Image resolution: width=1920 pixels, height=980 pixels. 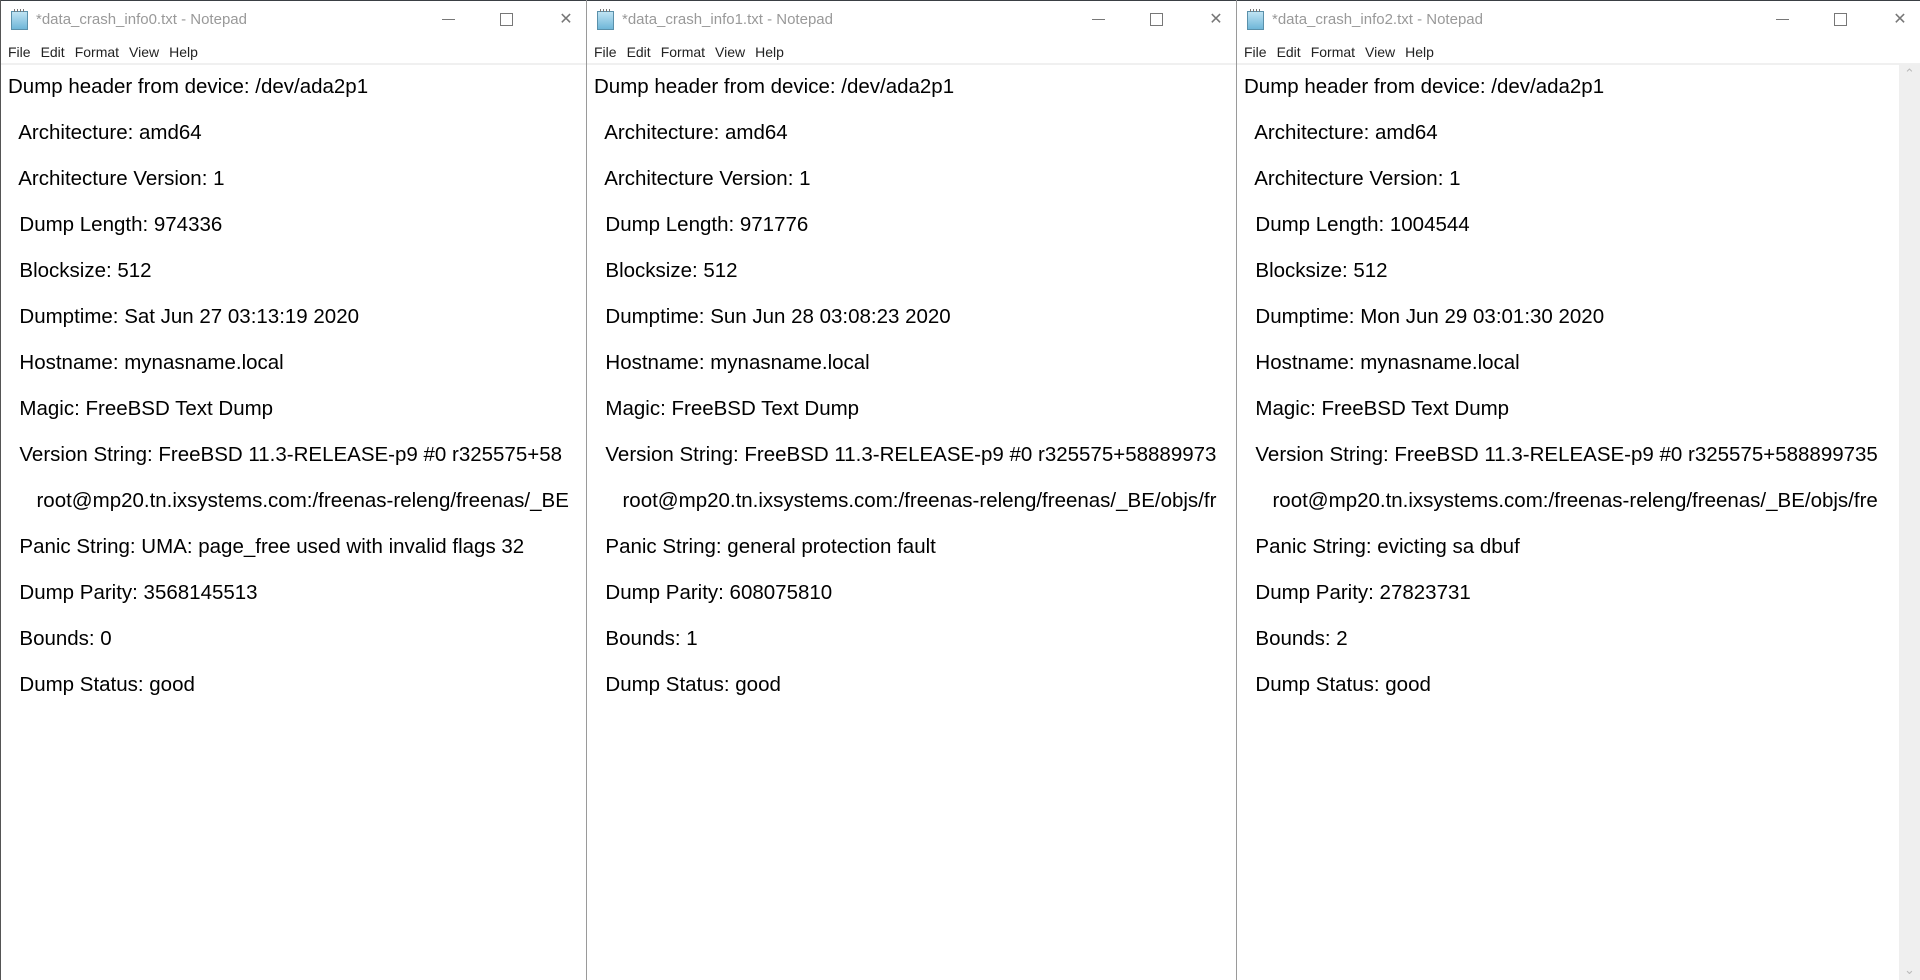 I want to click on text-line: Dumptime: Sun Jun 28 03:08:23 2020, so click(x=772, y=316).